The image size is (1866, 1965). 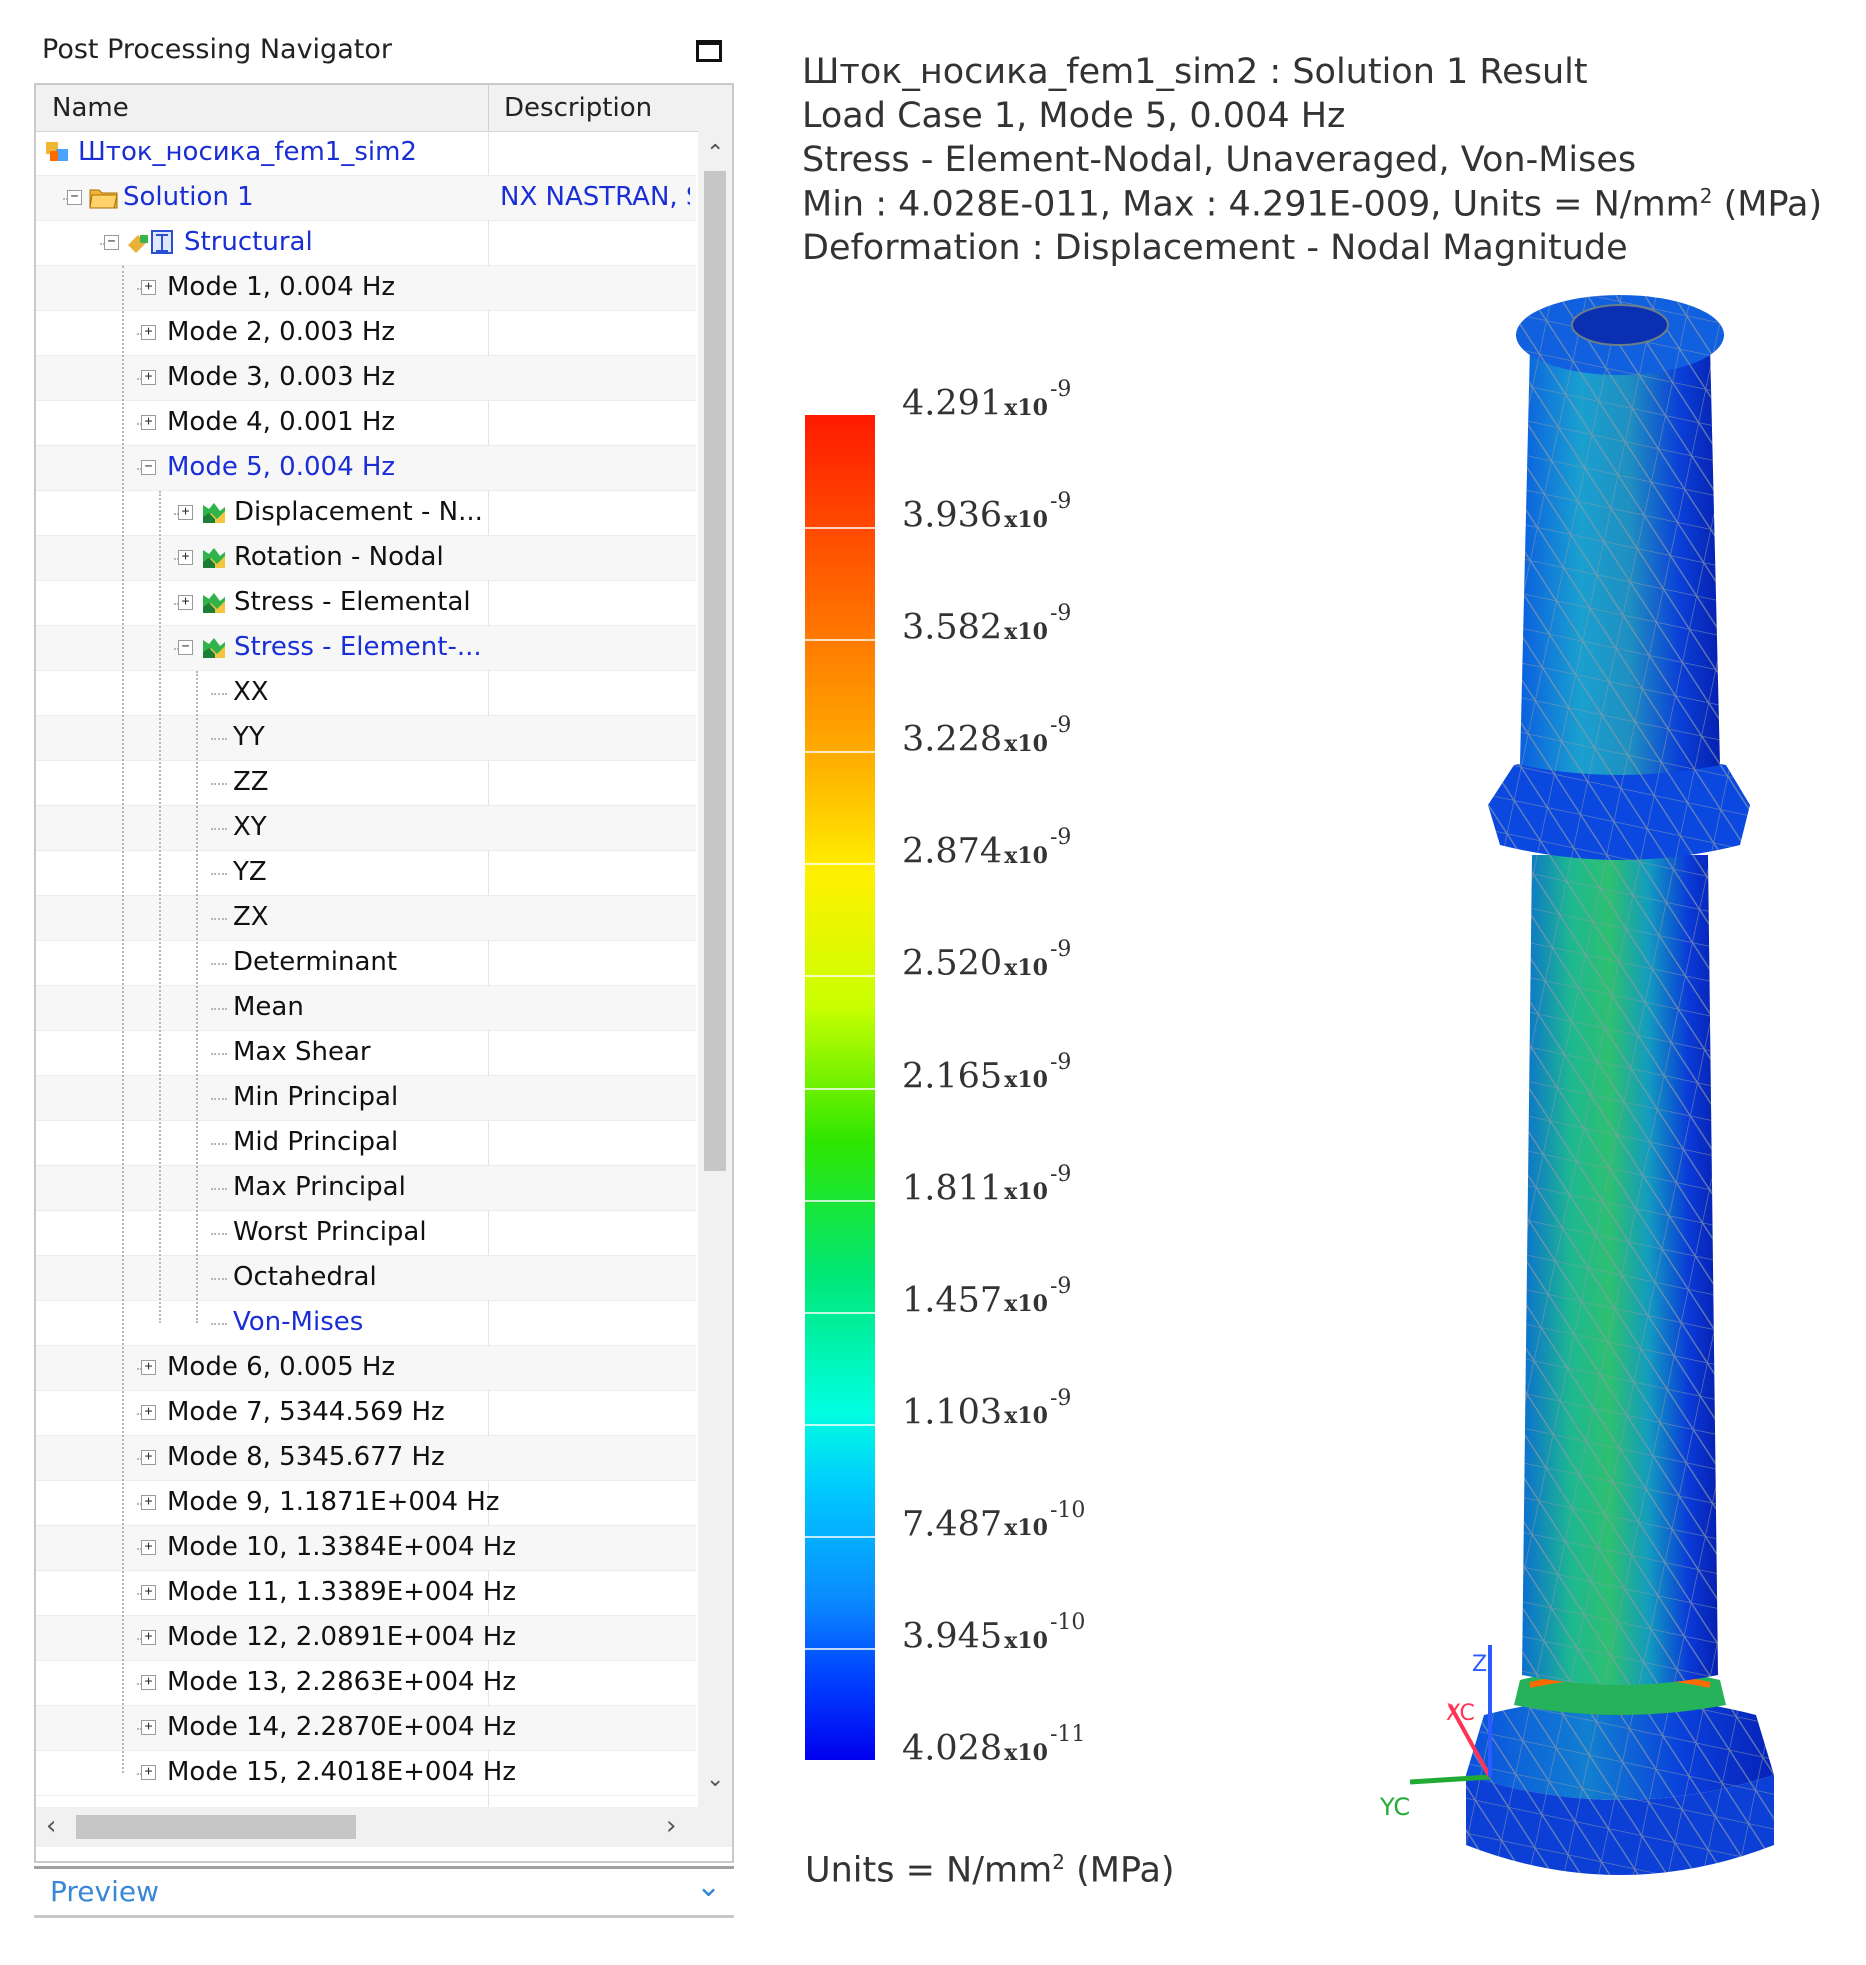 What do you see at coordinates (281, 422) in the screenshot?
I see `tree-item-label: Mode 4, 0.001 Hz` at bounding box center [281, 422].